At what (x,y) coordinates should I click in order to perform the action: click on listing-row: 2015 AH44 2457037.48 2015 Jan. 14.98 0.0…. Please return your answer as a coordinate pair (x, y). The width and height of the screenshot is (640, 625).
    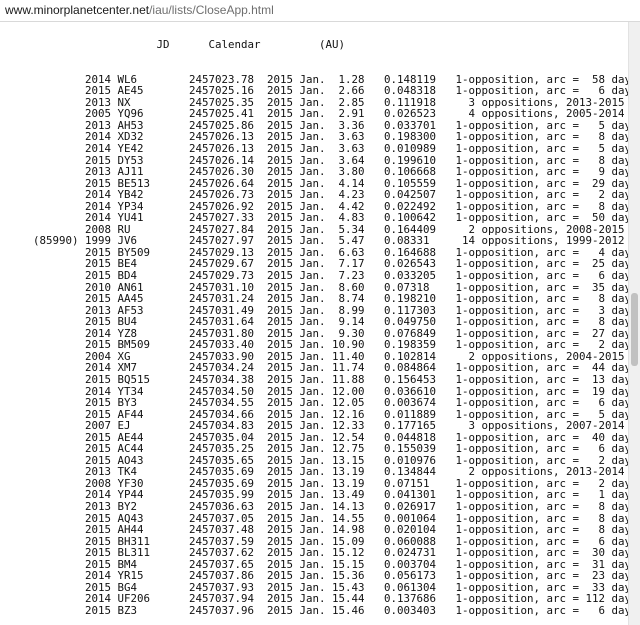
    Looking at the image, I should click on (324, 530).